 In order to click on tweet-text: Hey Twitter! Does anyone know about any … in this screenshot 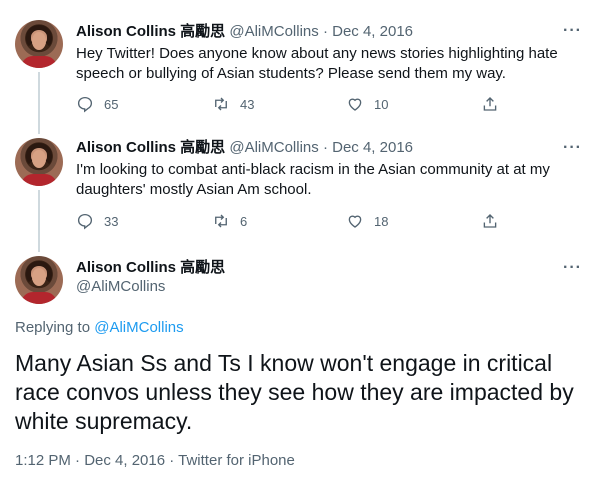, I will do `click(317, 63)`.